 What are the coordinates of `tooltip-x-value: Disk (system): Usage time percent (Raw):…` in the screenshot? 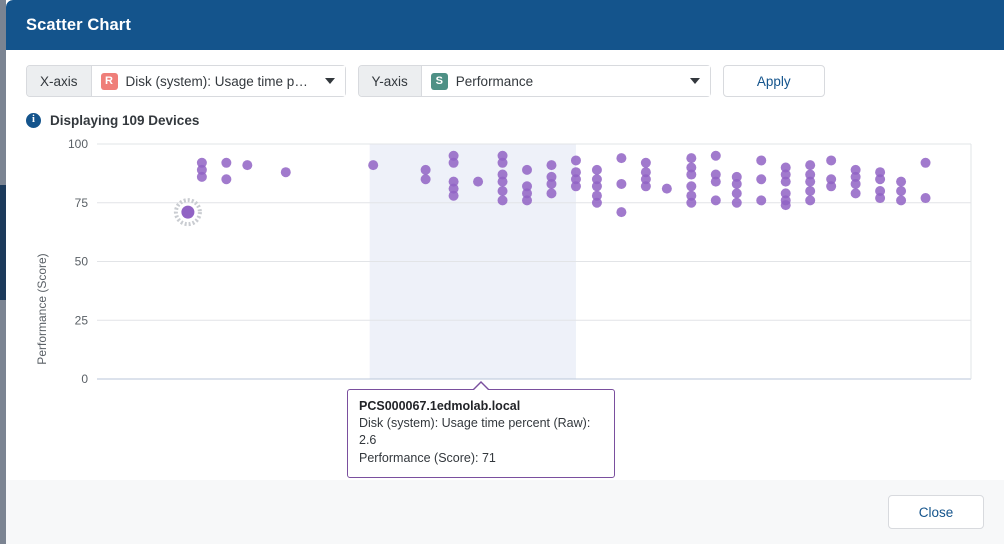 It's located at (475, 432).